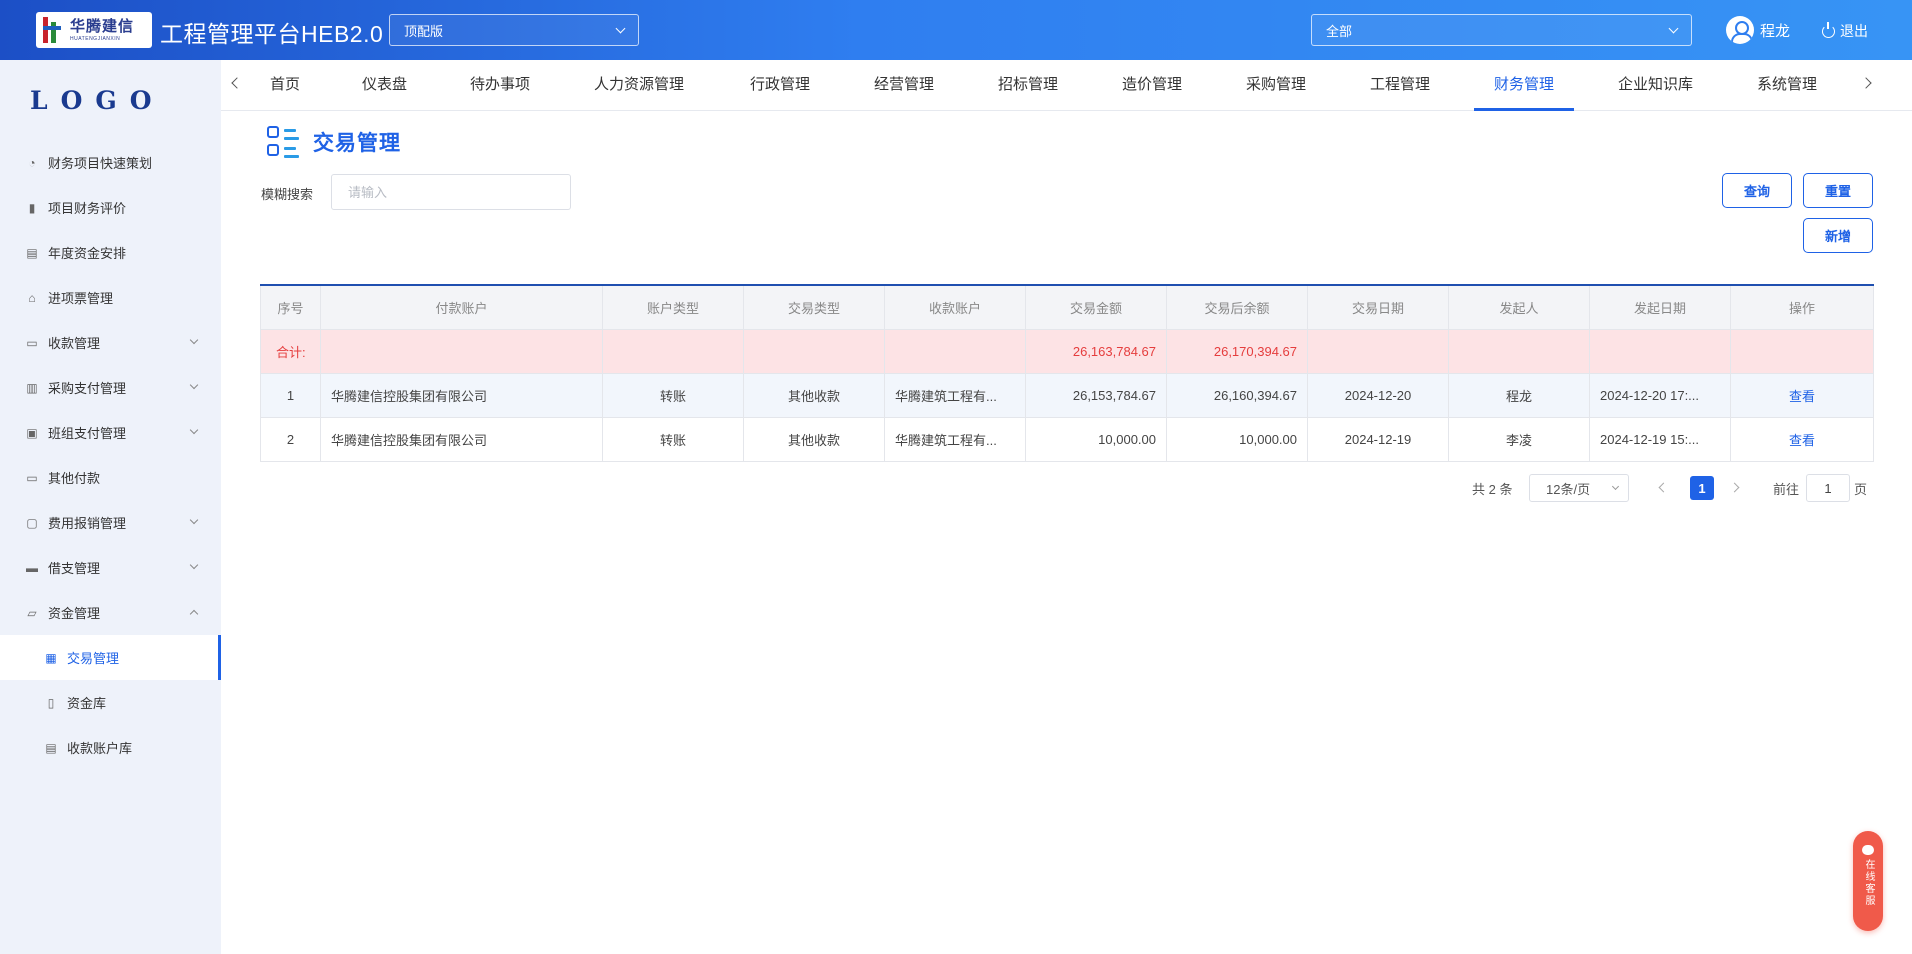 The width and height of the screenshot is (1912, 954). I want to click on prev-page-icon, so click(1663, 487).